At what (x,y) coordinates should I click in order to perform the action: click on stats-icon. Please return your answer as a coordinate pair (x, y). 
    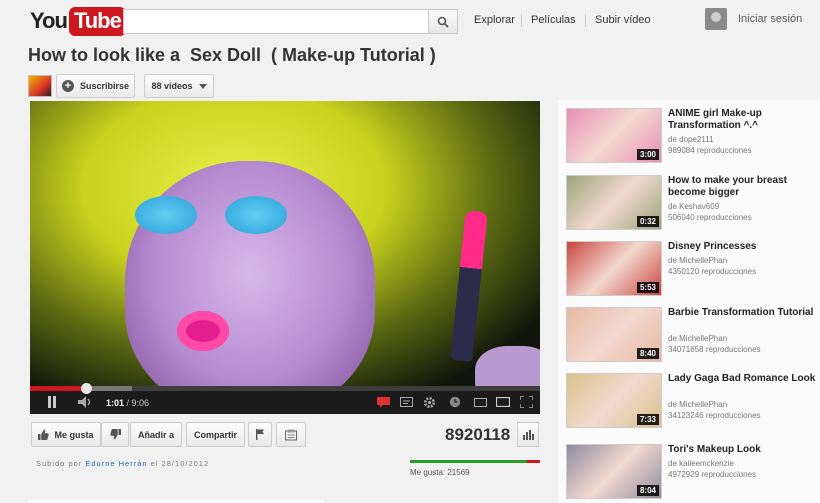
    Looking at the image, I should click on (528, 435).